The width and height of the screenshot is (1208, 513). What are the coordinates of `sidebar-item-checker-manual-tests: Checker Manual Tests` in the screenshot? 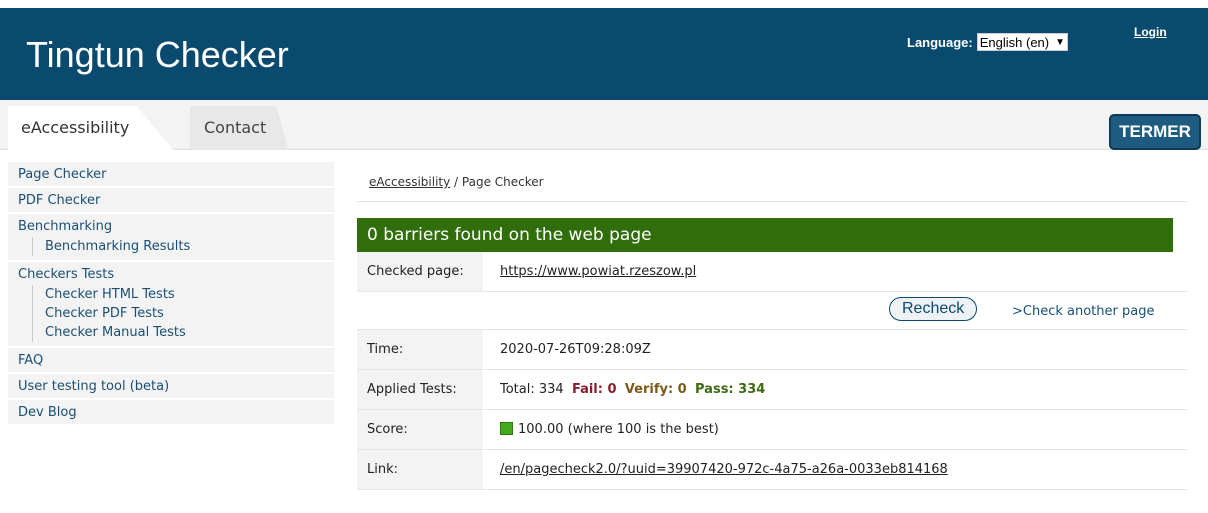 It's located at (184, 332).